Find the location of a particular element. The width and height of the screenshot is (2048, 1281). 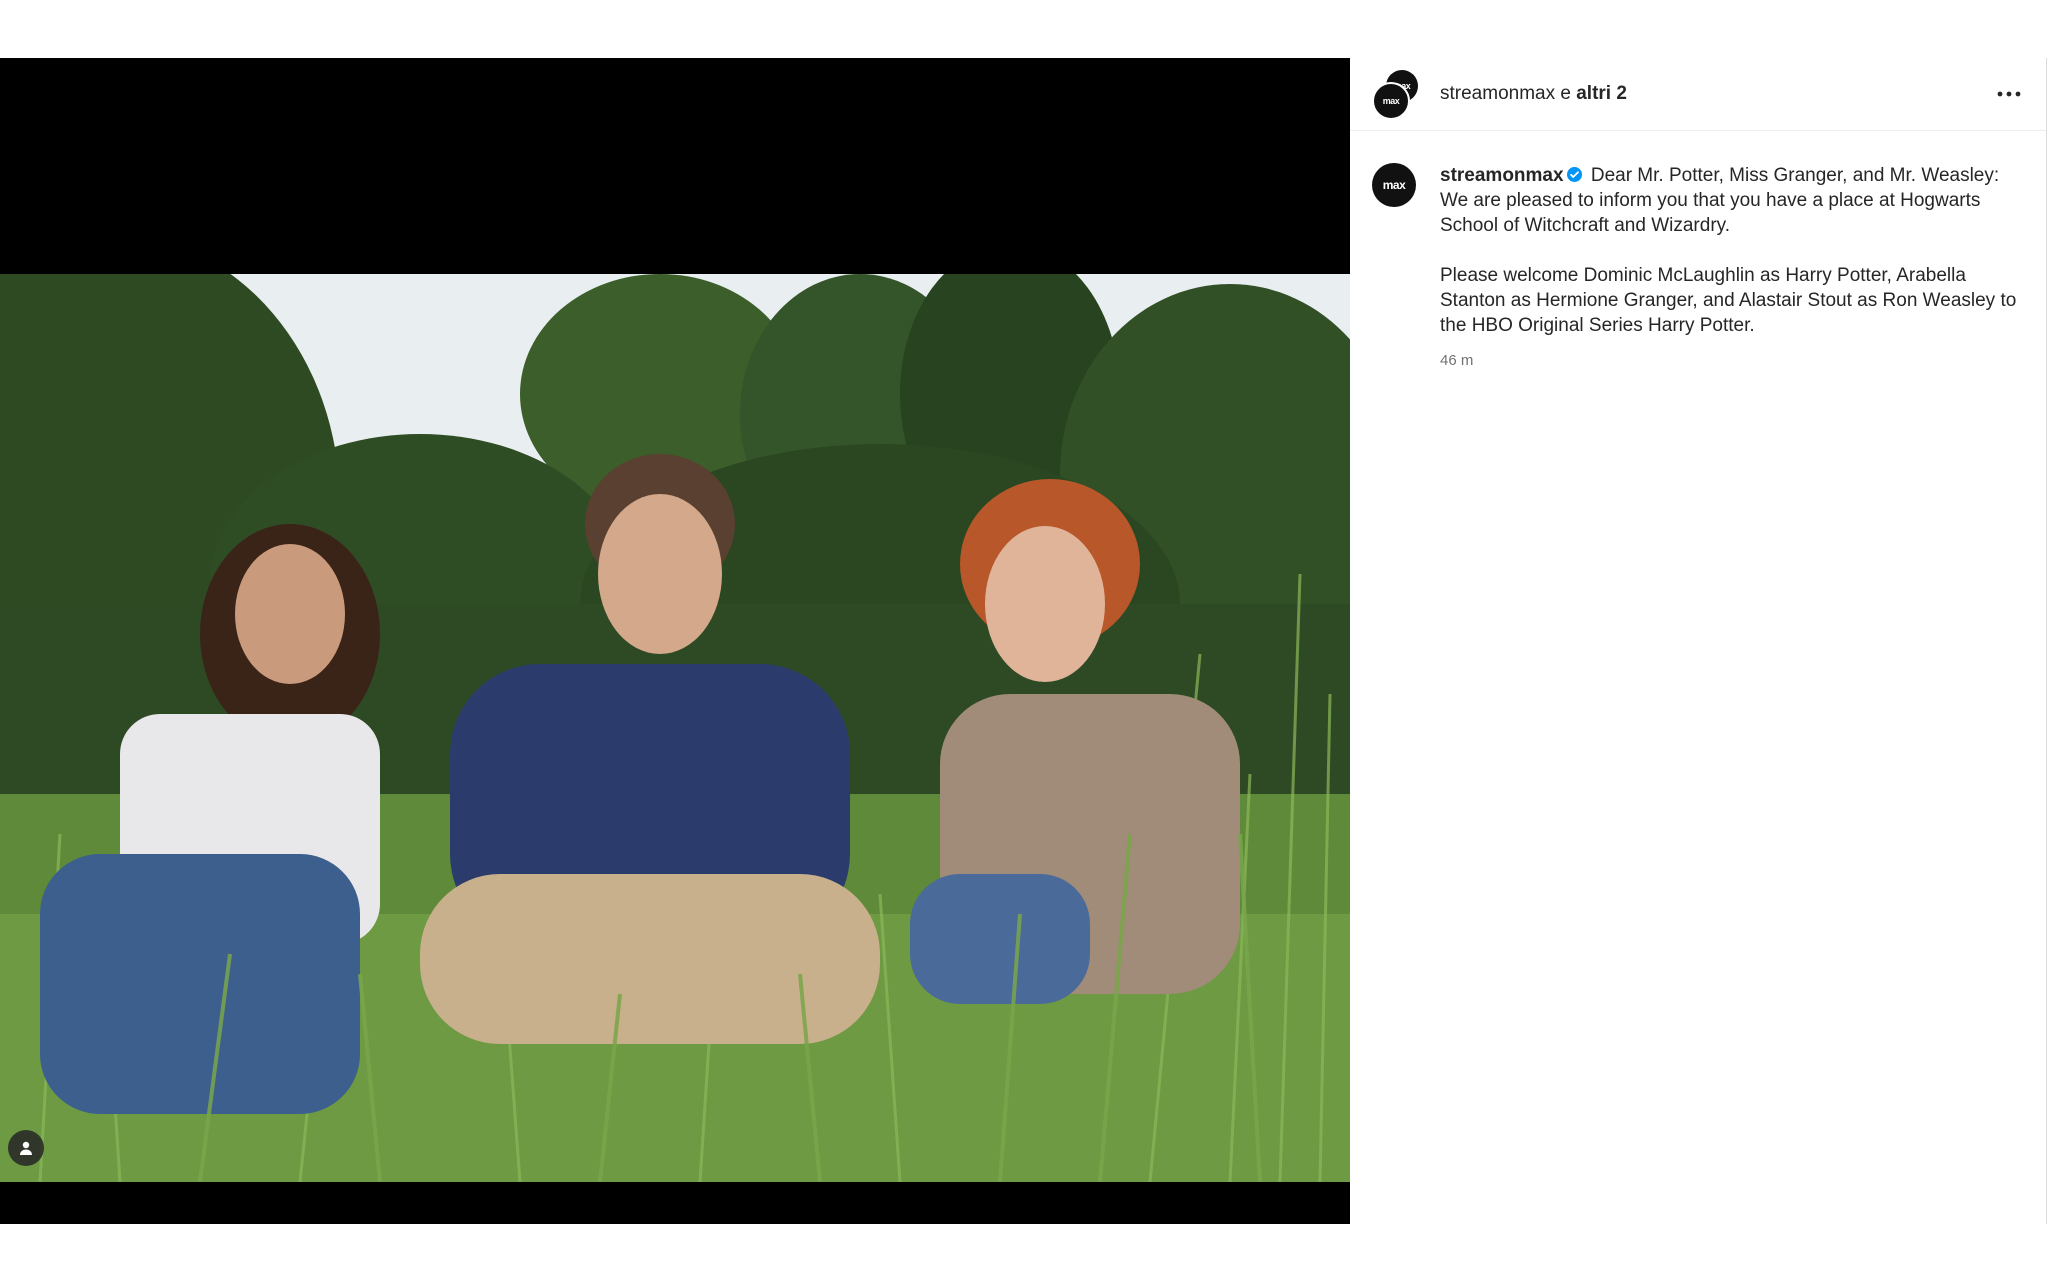

header-joiner: e is located at coordinates (1566, 93).